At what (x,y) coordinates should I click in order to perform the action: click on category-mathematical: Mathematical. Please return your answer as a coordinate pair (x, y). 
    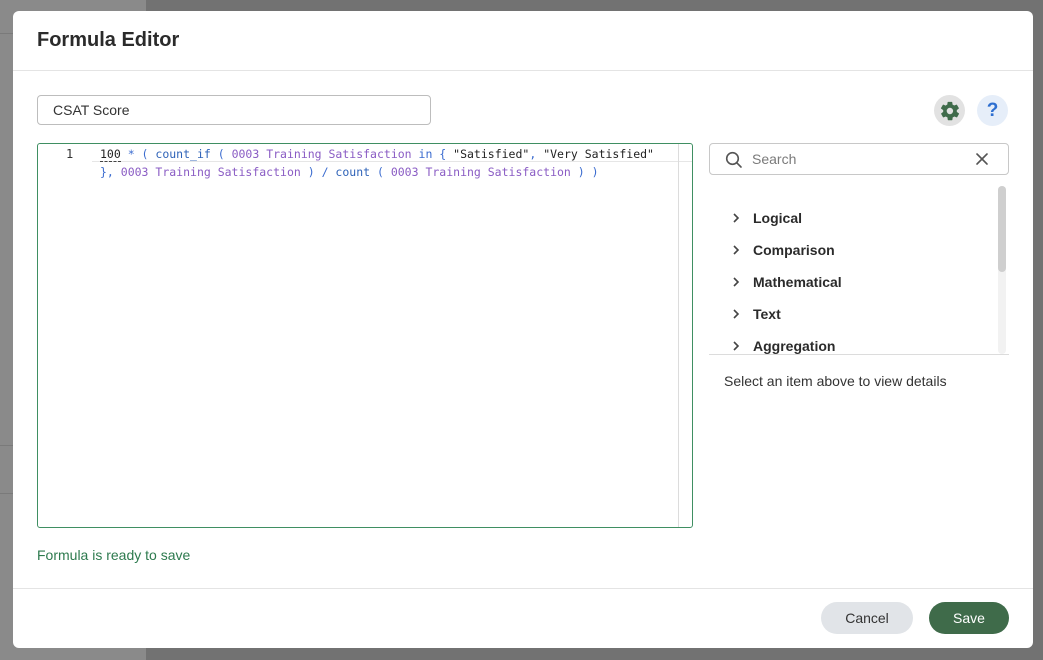
    Looking at the image, I should click on (854, 282).